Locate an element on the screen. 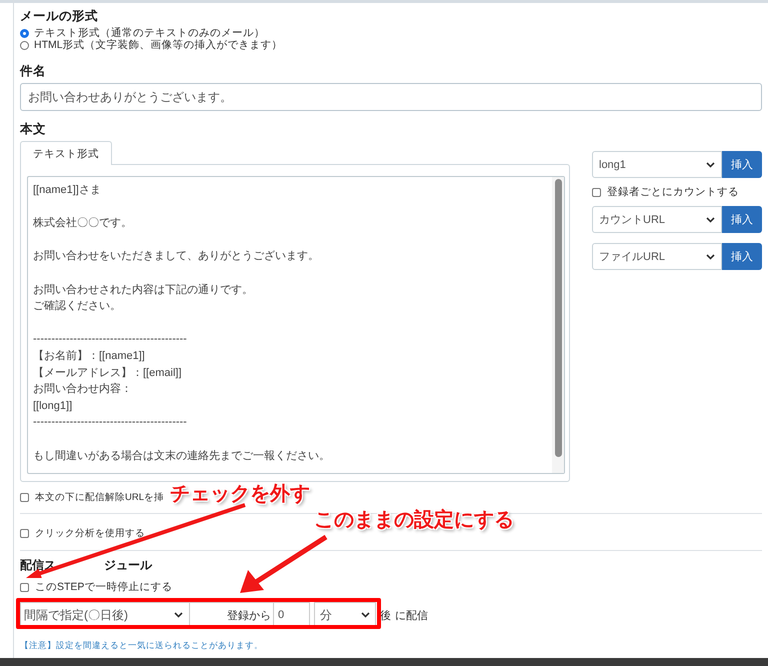  text-line: 【メールアドレス】：[[email]] is located at coordinates (108, 373).